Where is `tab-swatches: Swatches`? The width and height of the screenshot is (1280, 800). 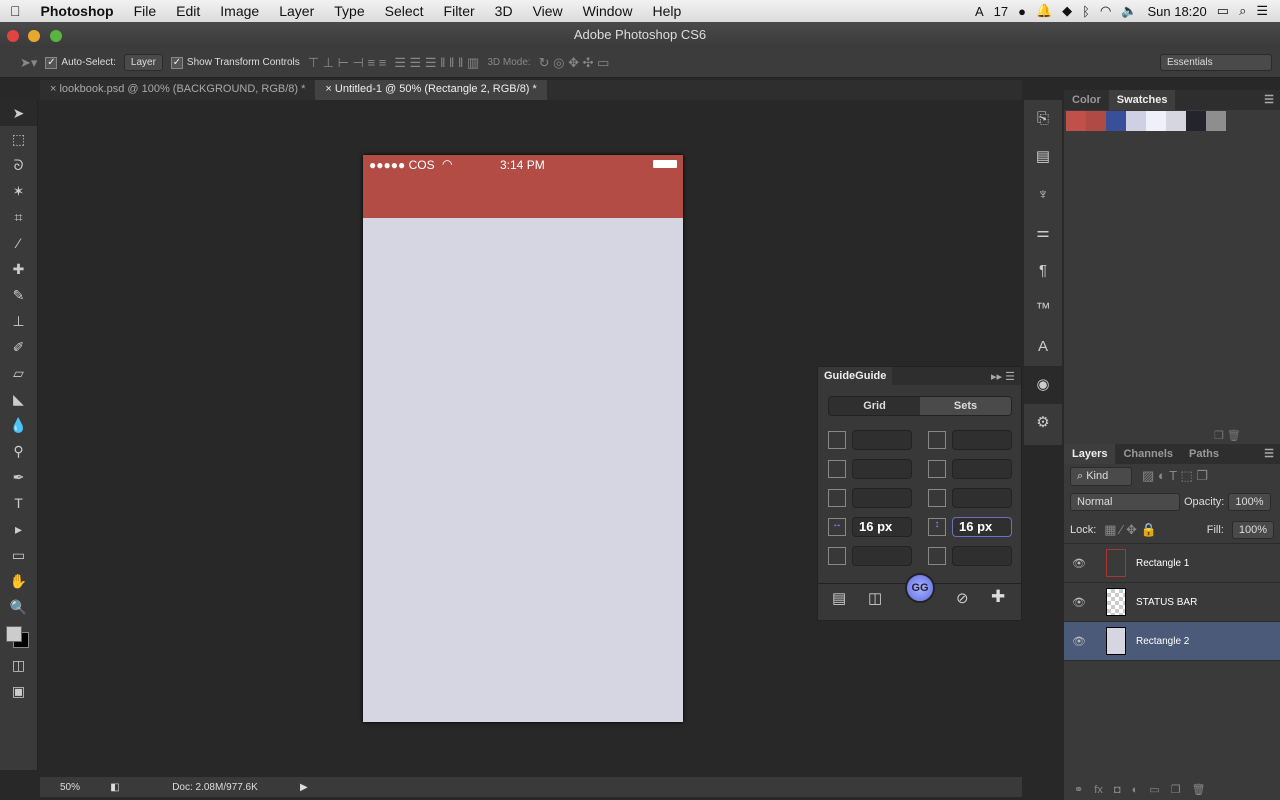
tab-swatches: Swatches is located at coordinates (1142, 100).